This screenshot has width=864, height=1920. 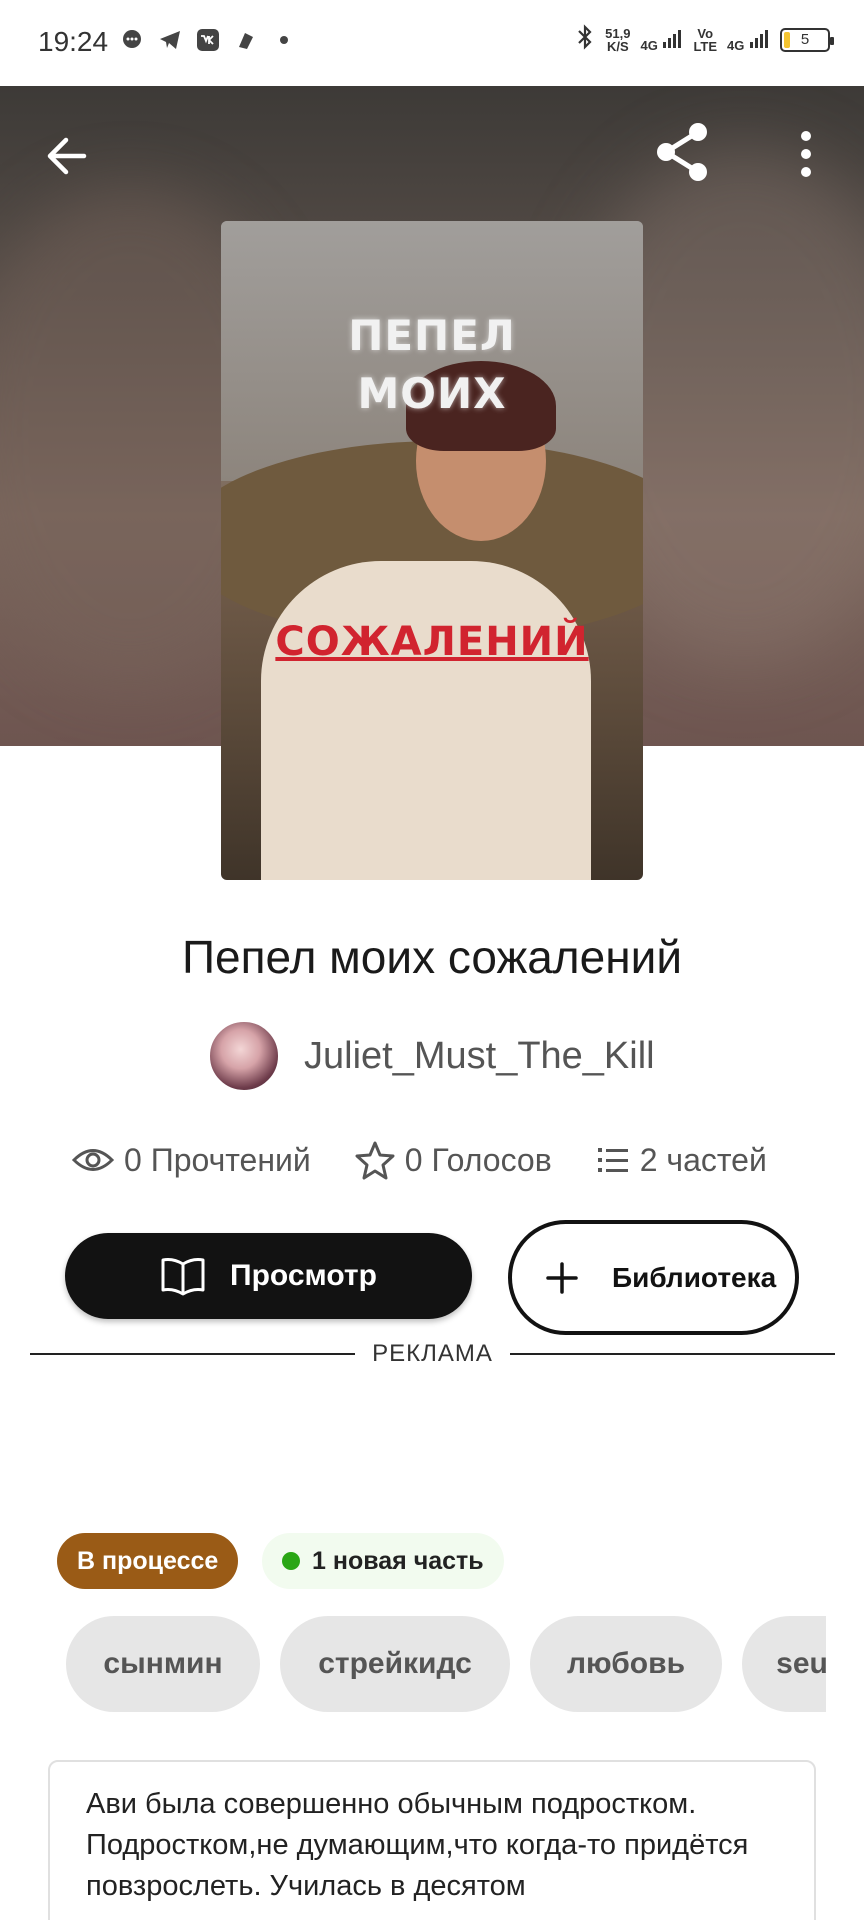 I want to click on status-time: 19:24, so click(x=73, y=41).